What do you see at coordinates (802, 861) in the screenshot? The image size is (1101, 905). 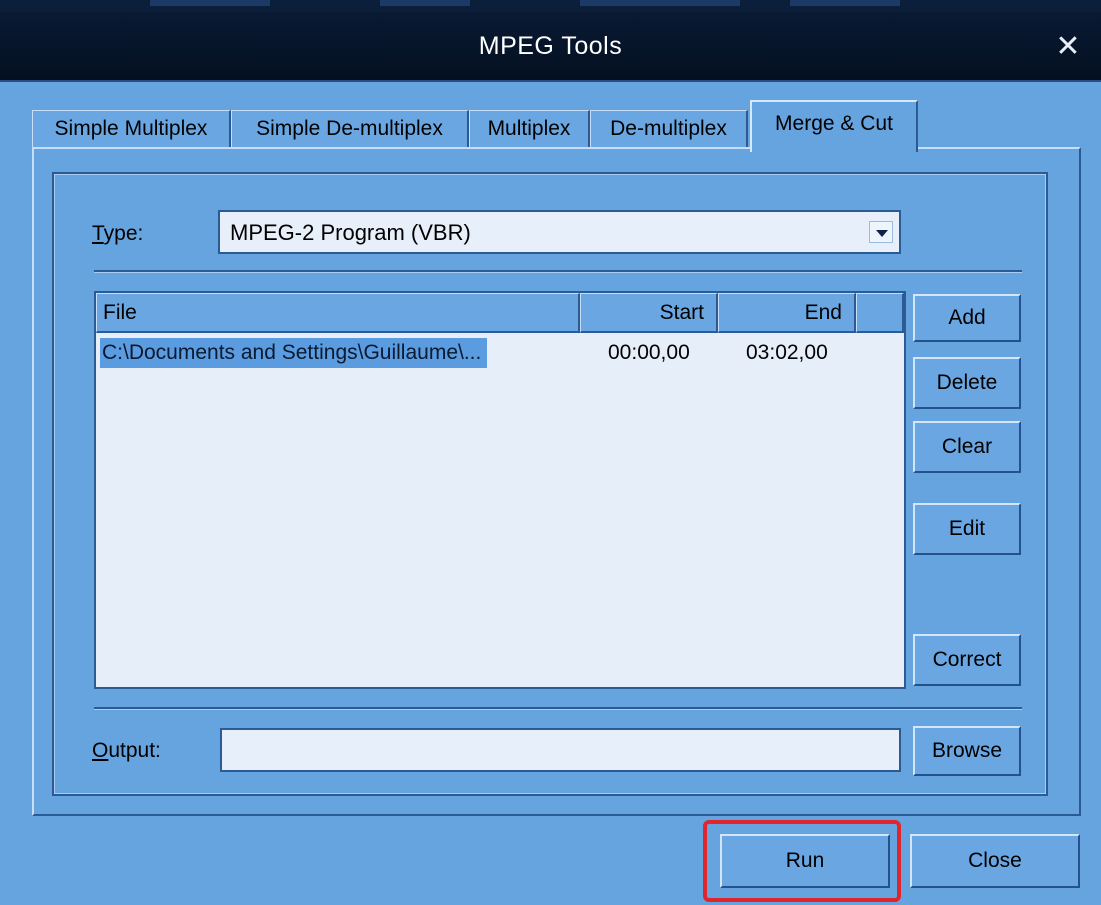 I see `run-highlight-box` at bounding box center [802, 861].